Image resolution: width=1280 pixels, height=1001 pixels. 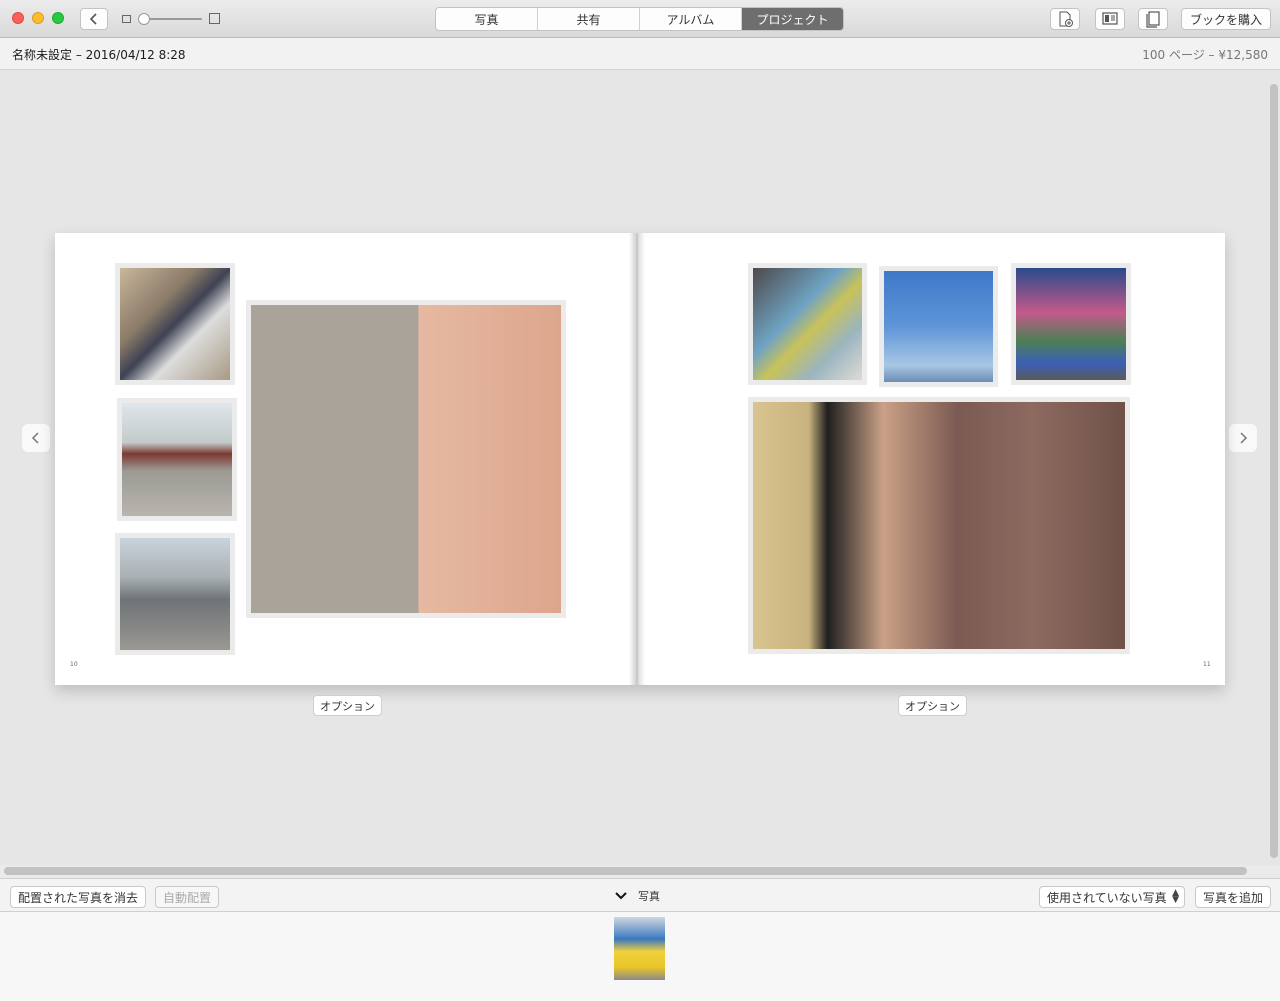 I want to click on add-photos-button: 写真を追加, so click(x=1233, y=897).